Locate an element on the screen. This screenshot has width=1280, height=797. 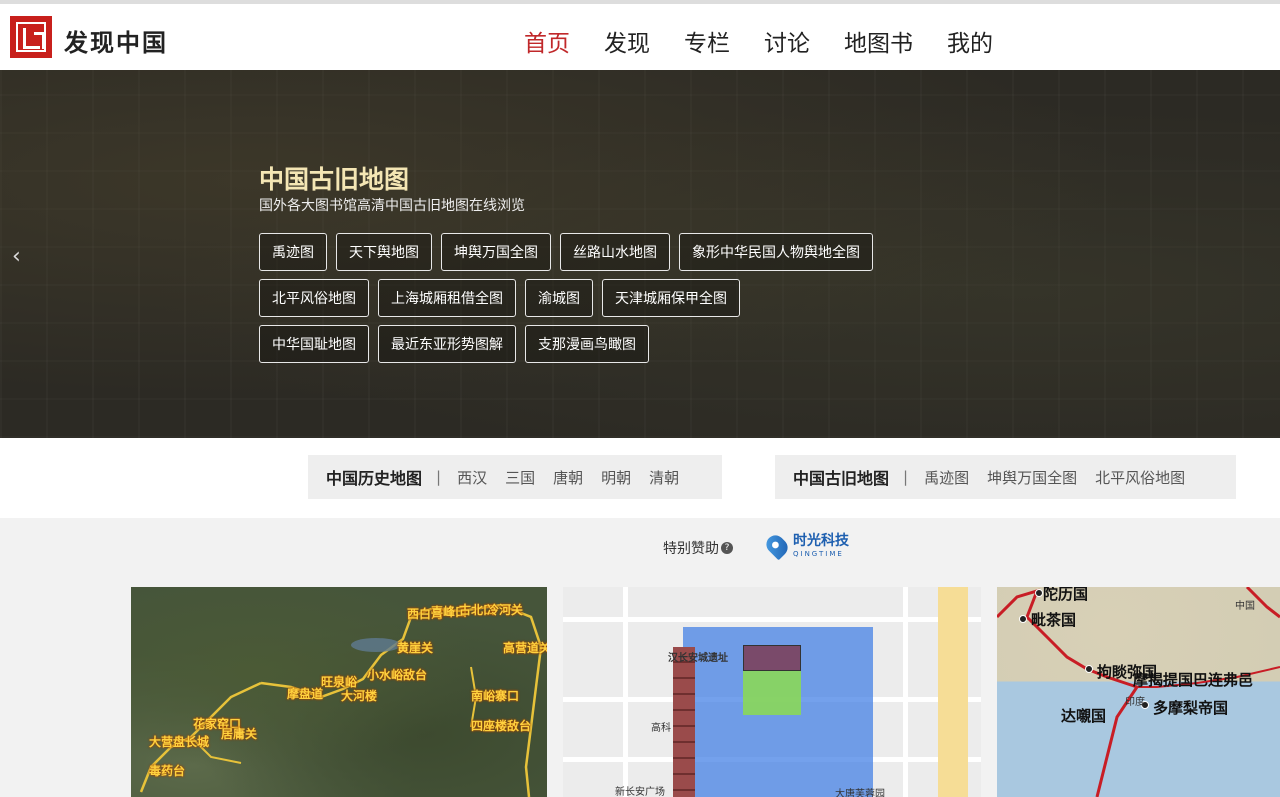
map-label: 达嚫国 is located at coordinates (1084, 716).